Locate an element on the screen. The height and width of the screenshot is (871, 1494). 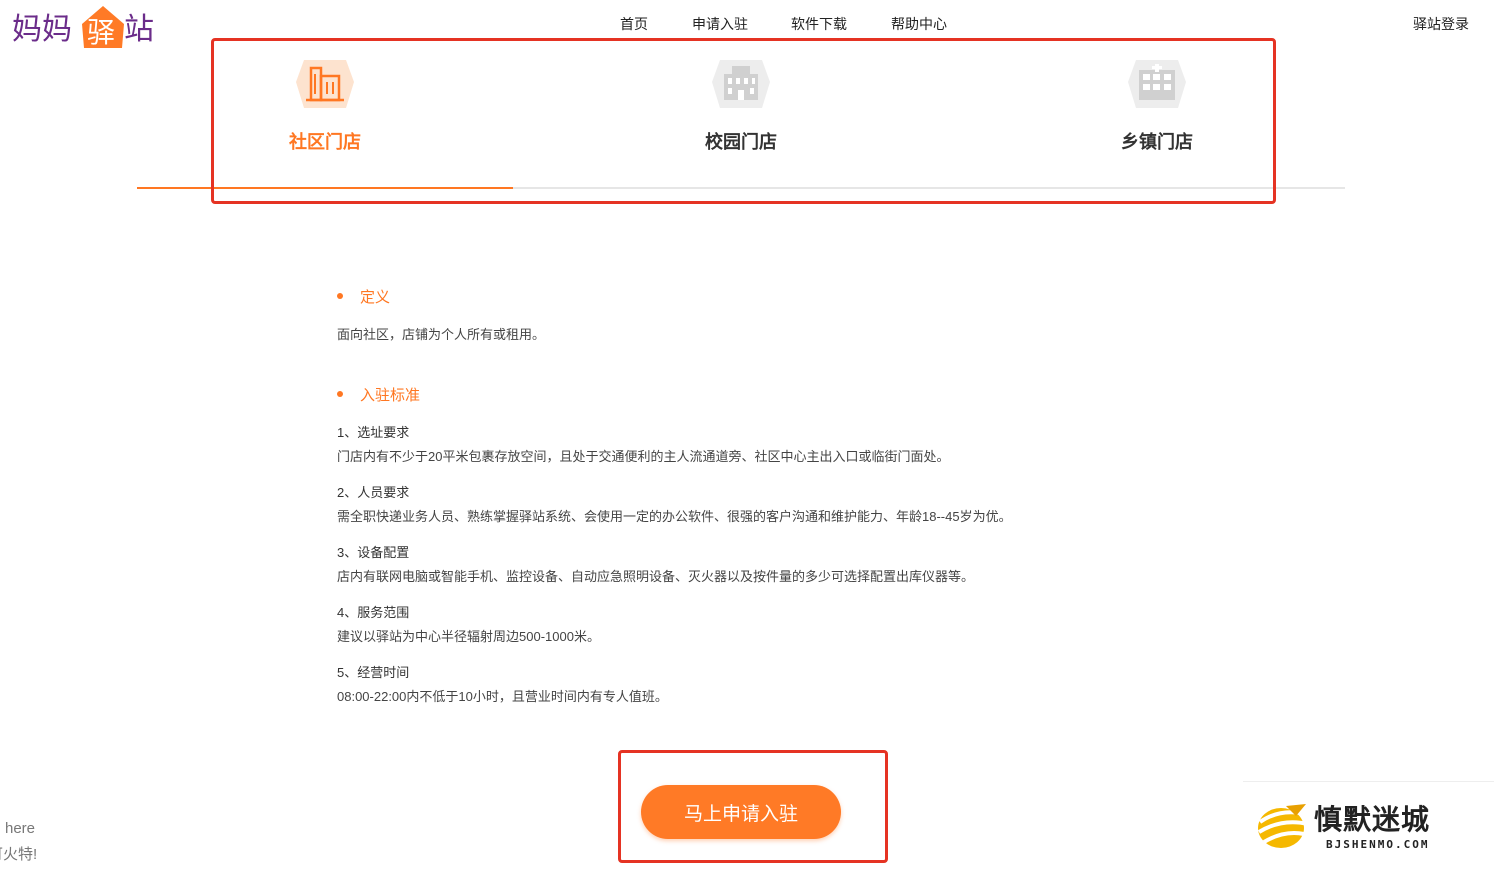
tabs-highlight-box is located at coordinates (743, 121).